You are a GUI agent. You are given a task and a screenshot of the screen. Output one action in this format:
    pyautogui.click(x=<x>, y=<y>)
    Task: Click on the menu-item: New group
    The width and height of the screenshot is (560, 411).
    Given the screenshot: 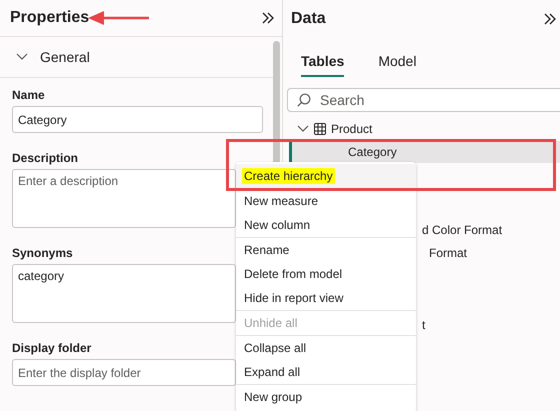 What is the action you would take?
    pyautogui.click(x=326, y=396)
    